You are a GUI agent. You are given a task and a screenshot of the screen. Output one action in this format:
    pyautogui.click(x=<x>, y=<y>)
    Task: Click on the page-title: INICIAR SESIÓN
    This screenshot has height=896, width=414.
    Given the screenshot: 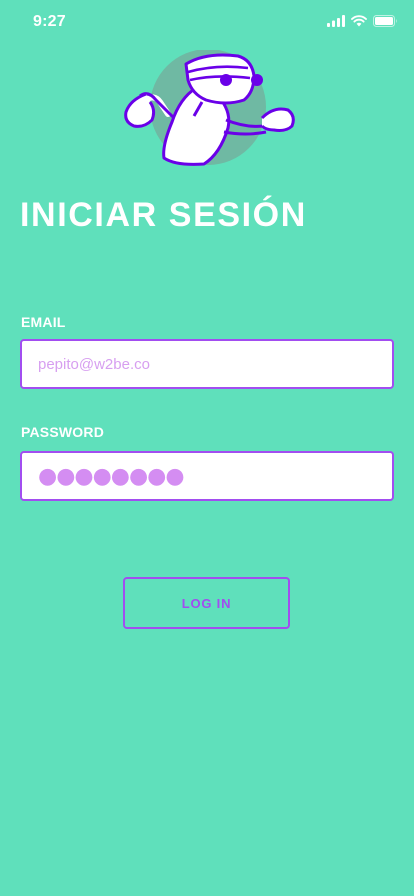 What is the action you would take?
    pyautogui.click(x=163, y=215)
    